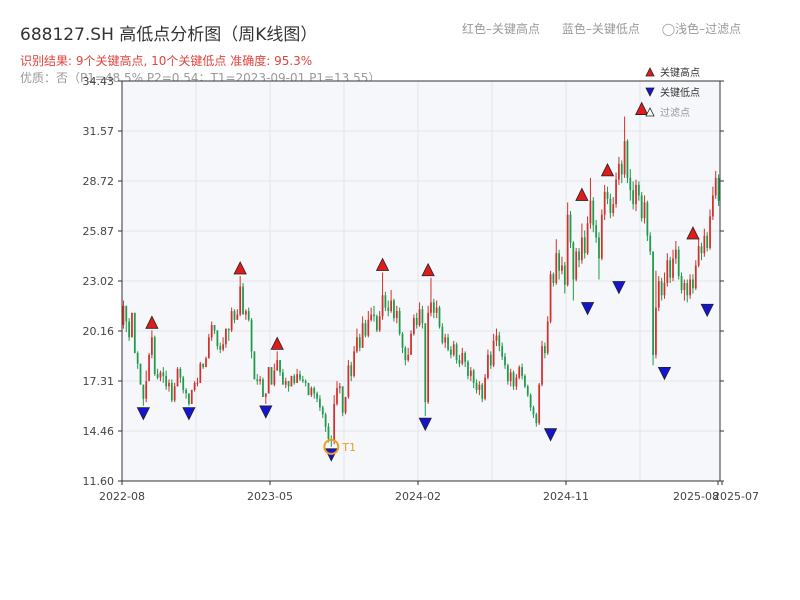  What do you see at coordinates (99, 481) in the screenshot?
I see `y-tick-label: 11.60` at bounding box center [99, 481].